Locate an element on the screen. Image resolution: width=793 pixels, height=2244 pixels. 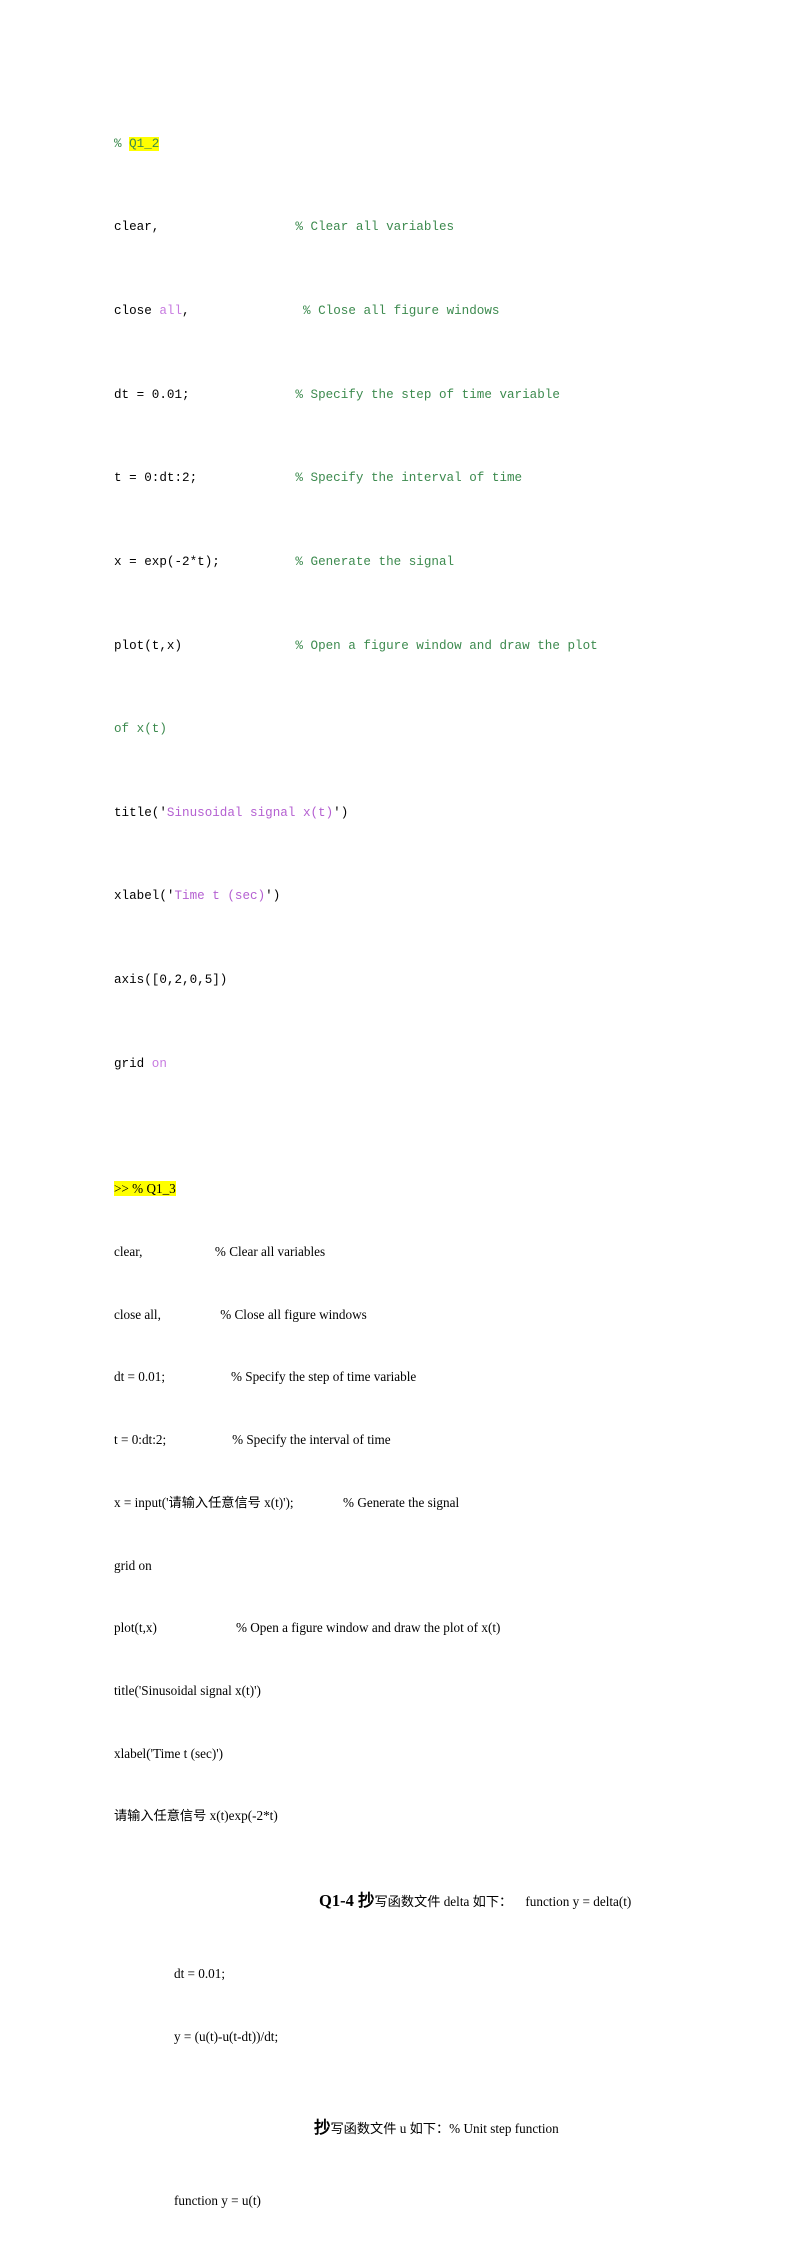
code-comment: % Open a figure window and draw the plot is located at coordinates (446, 645).